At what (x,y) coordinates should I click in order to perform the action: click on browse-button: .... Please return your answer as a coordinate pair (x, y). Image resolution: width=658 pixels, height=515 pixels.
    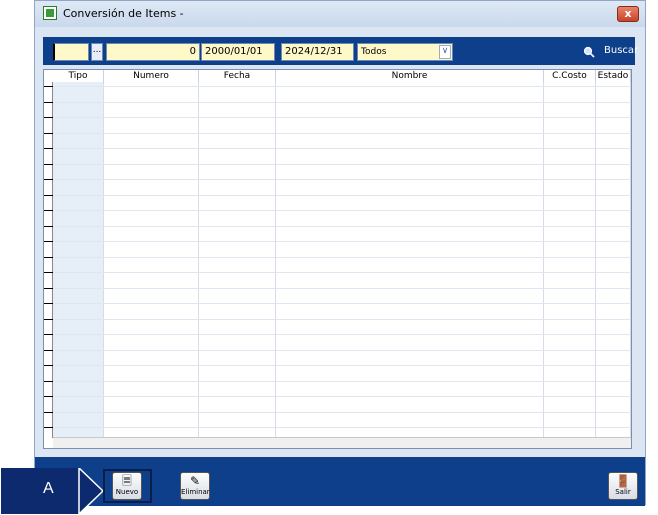
    Looking at the image, I should click on (97, 52).